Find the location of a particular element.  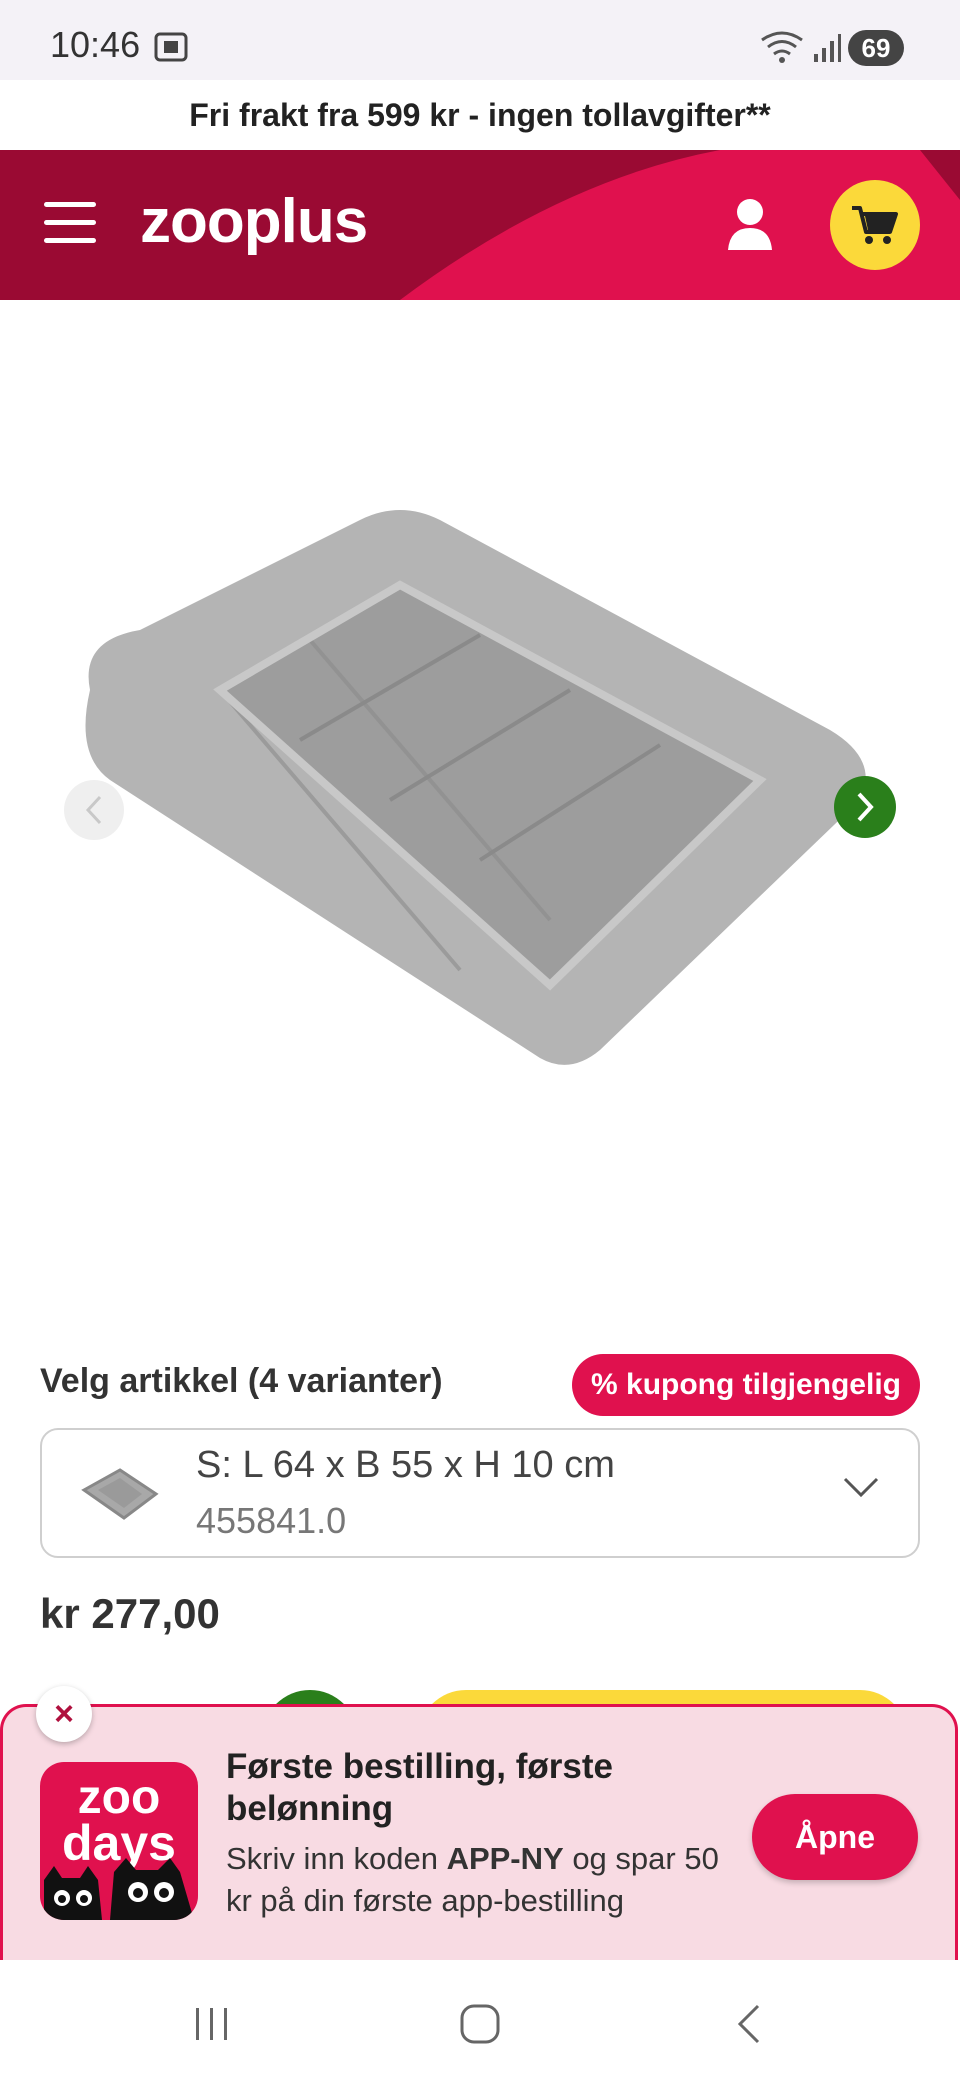

open-app-button: Åpne is located at coordinates (835, 1837).